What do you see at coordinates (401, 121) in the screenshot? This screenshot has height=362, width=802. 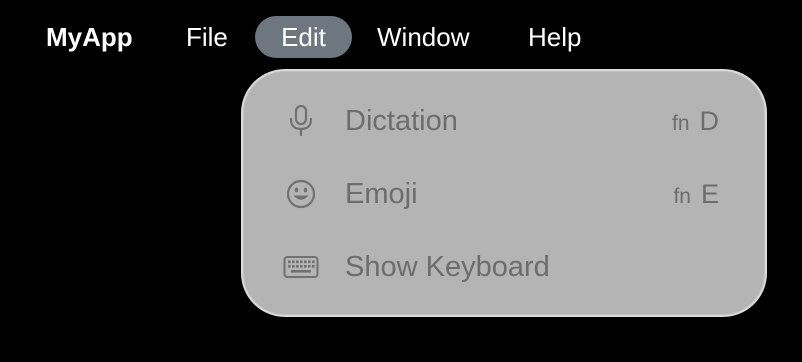 I see `menu-item-label: Dictation` at bounding box center [401, 121].